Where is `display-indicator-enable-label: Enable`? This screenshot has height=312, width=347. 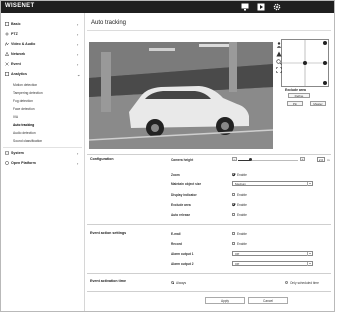 display-indicator-enable-label: Enable is located at coordinates (242, 195).